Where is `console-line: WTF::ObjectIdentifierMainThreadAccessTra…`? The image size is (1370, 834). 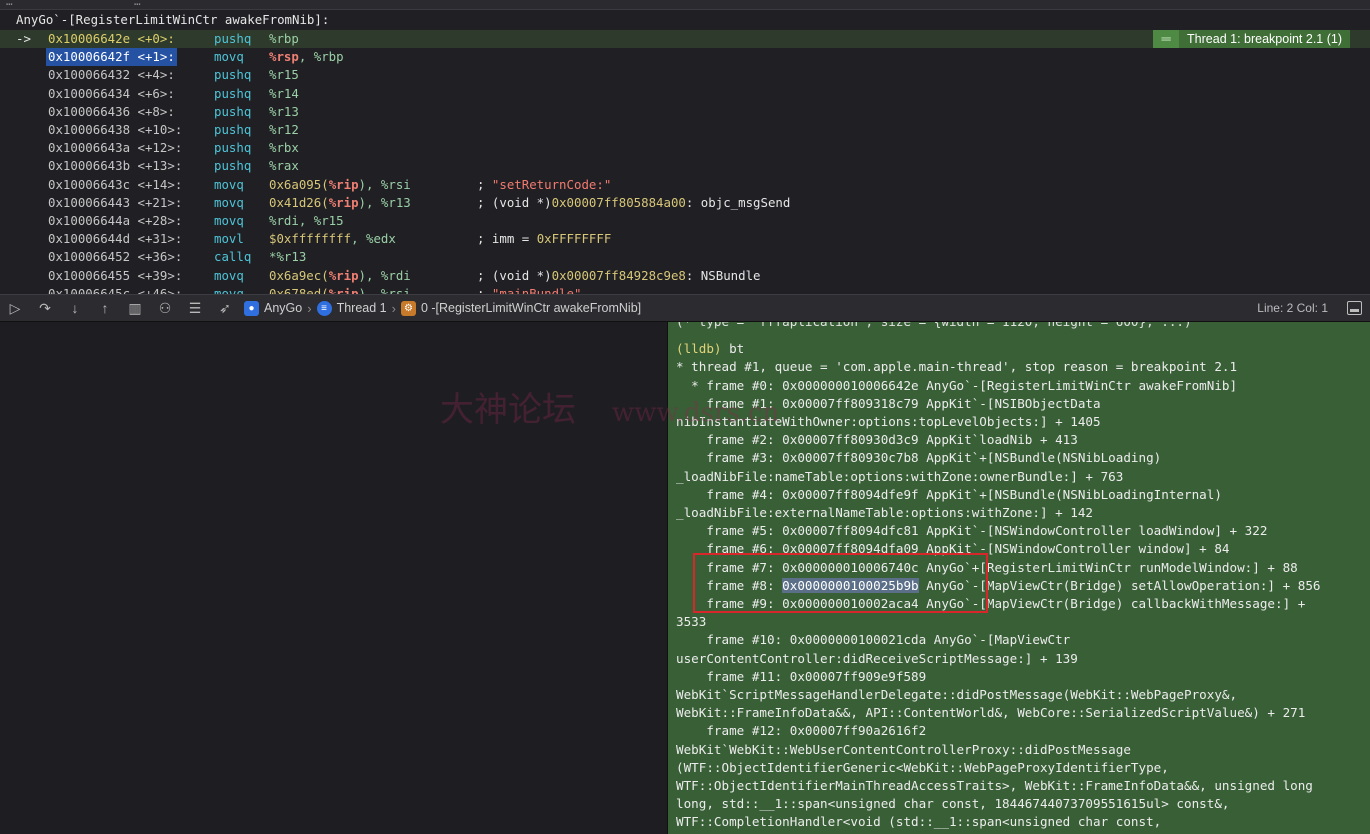
console-line: WTF::ObjectIdentifierMainThreadAccessTra… is located at coordinates (994, 785).